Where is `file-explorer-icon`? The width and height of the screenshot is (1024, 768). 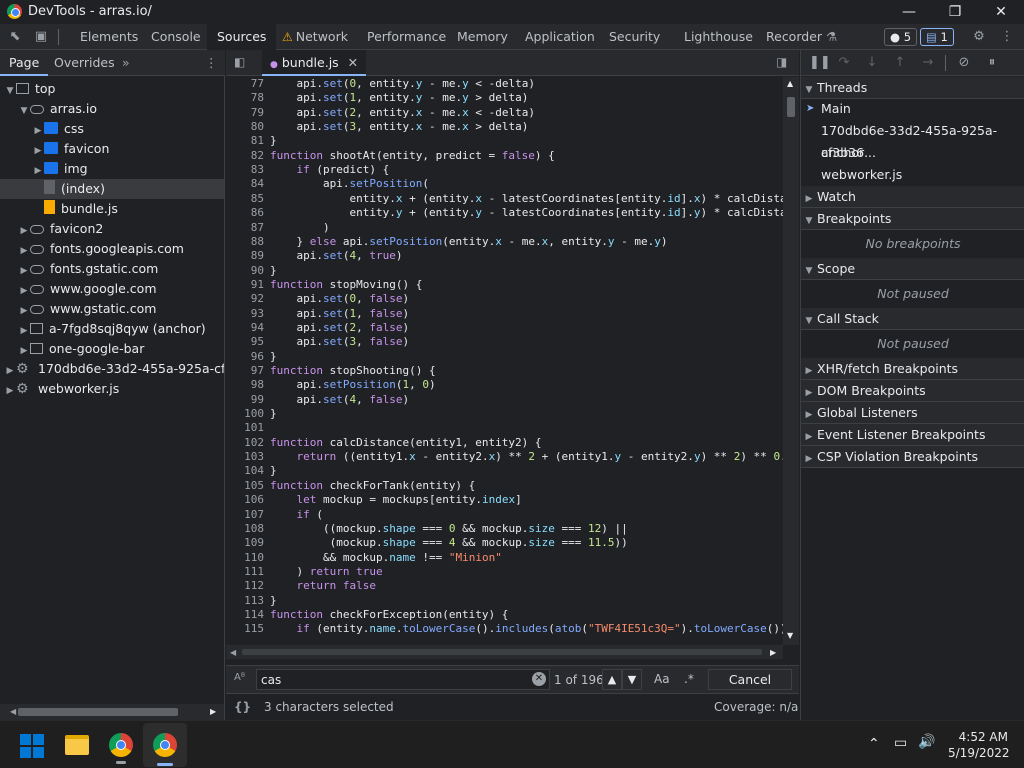
file-explorer-icon is located at coordinates (77, 745).